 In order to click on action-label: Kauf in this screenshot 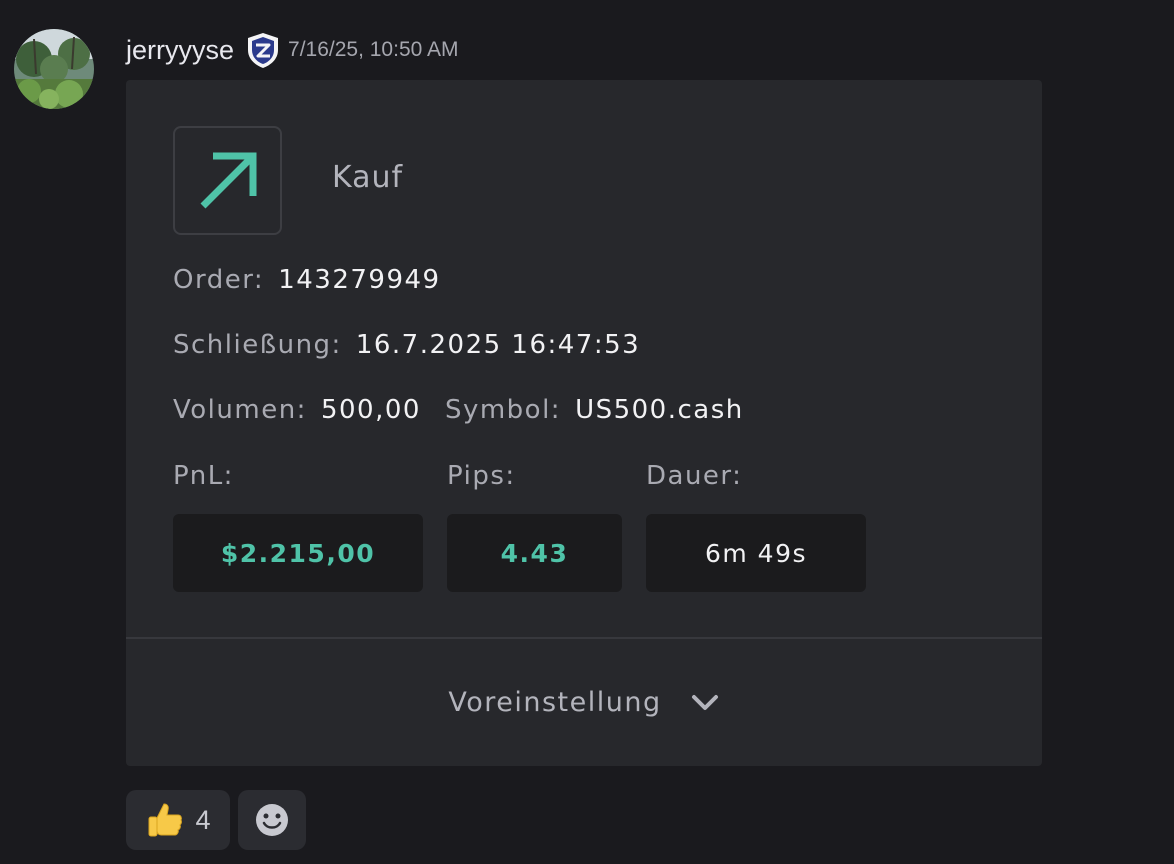, I will do `click(368, 177)`.